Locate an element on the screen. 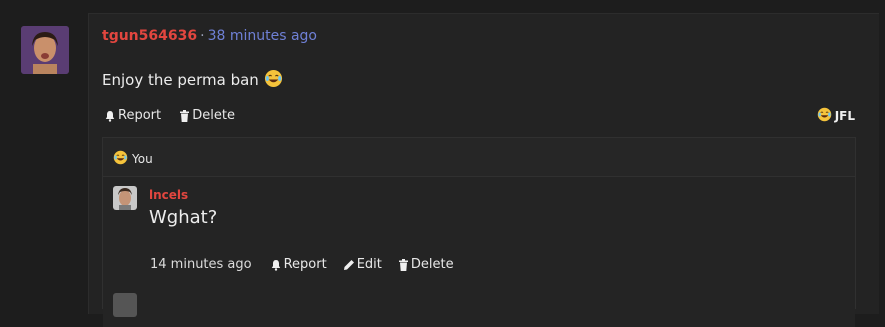 The image size is (885, 327). post-username: tgun564636 is located at coordinates (149, 36).